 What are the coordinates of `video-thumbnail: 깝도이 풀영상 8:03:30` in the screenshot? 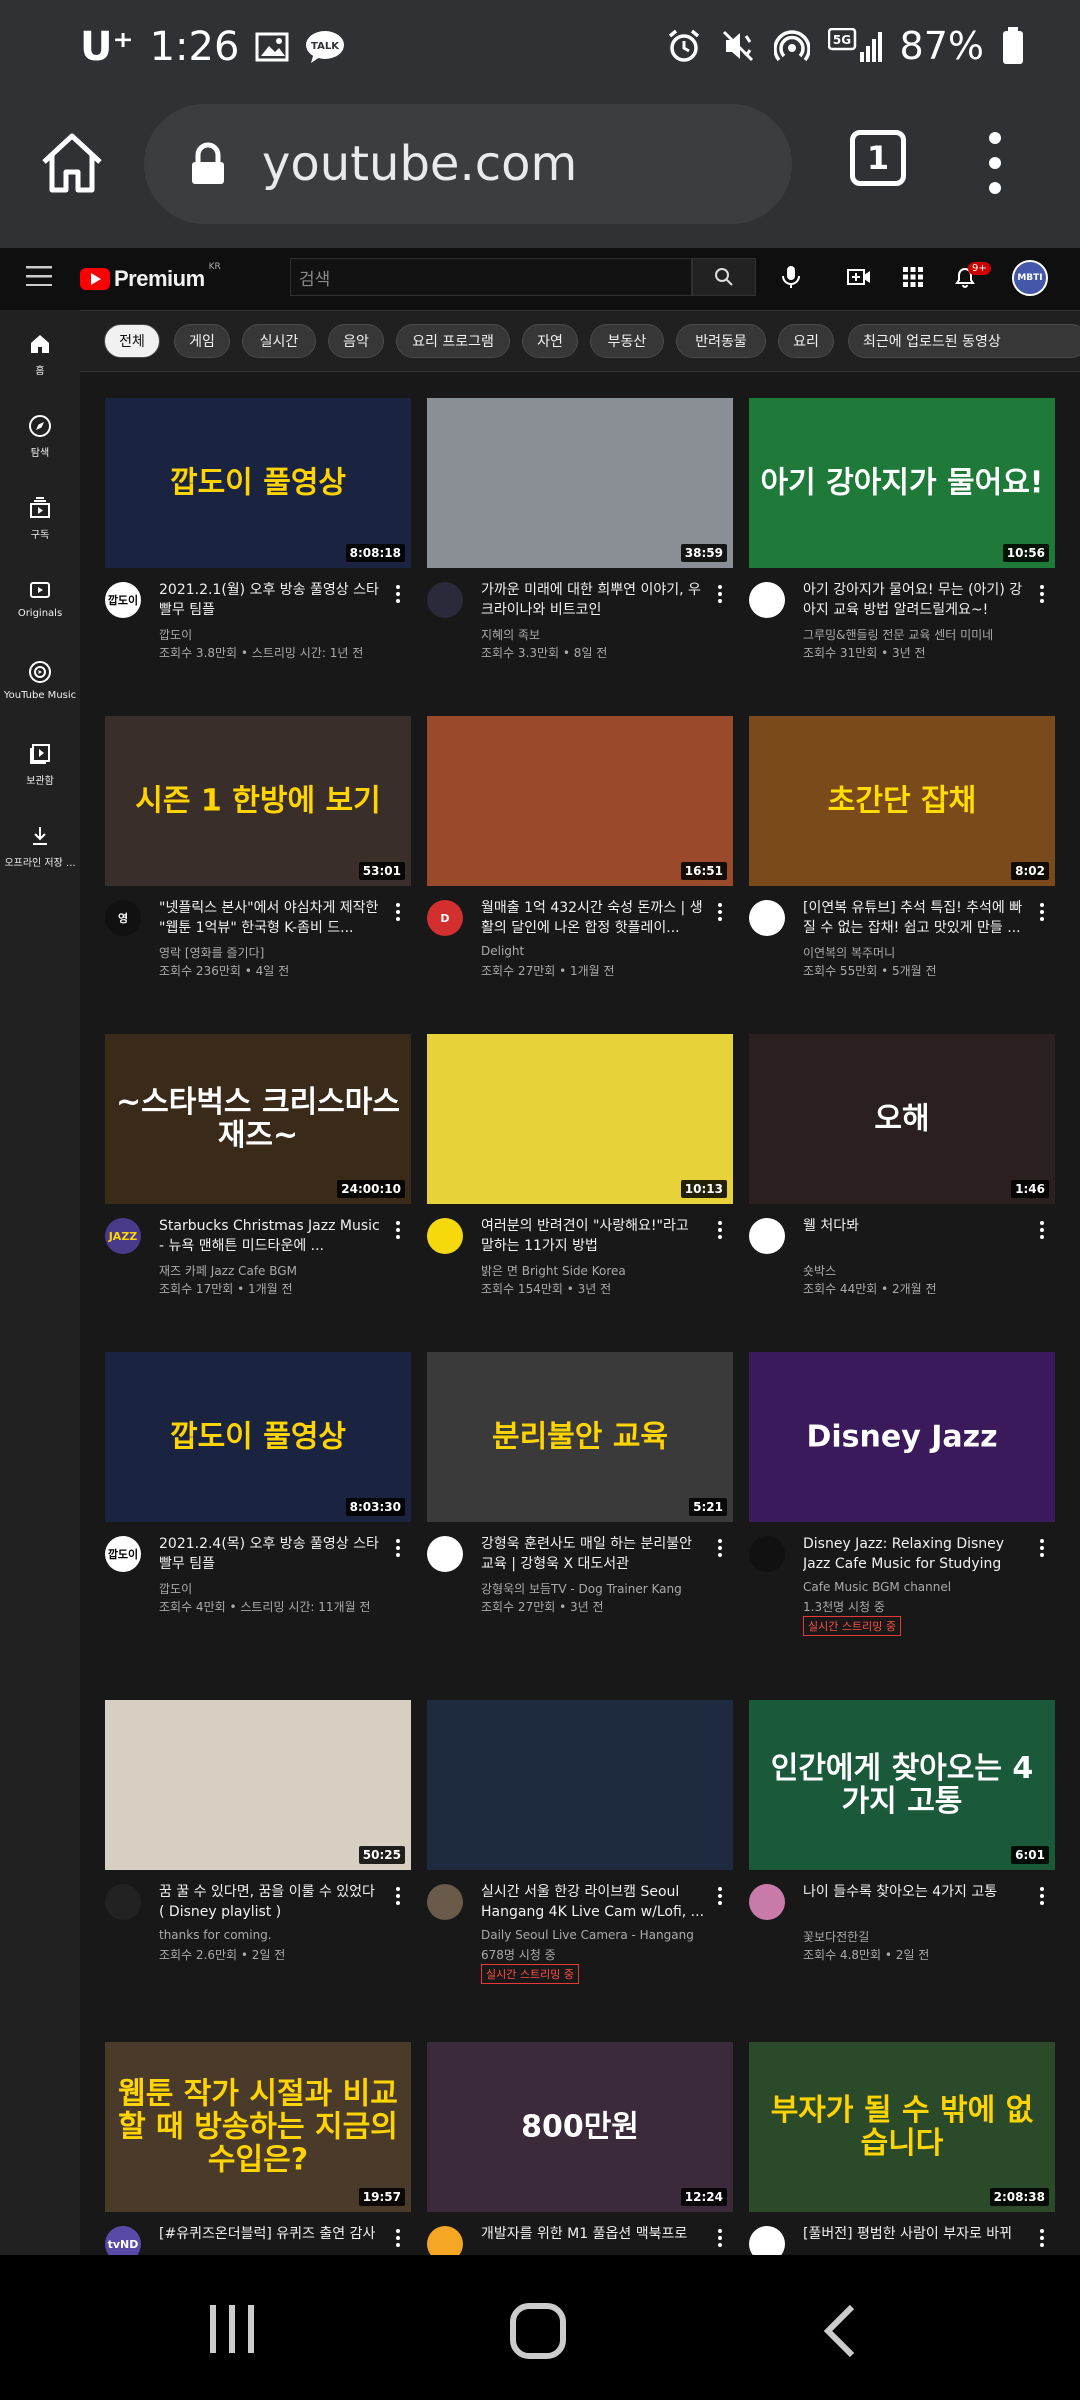 It's located at (258, 1437).